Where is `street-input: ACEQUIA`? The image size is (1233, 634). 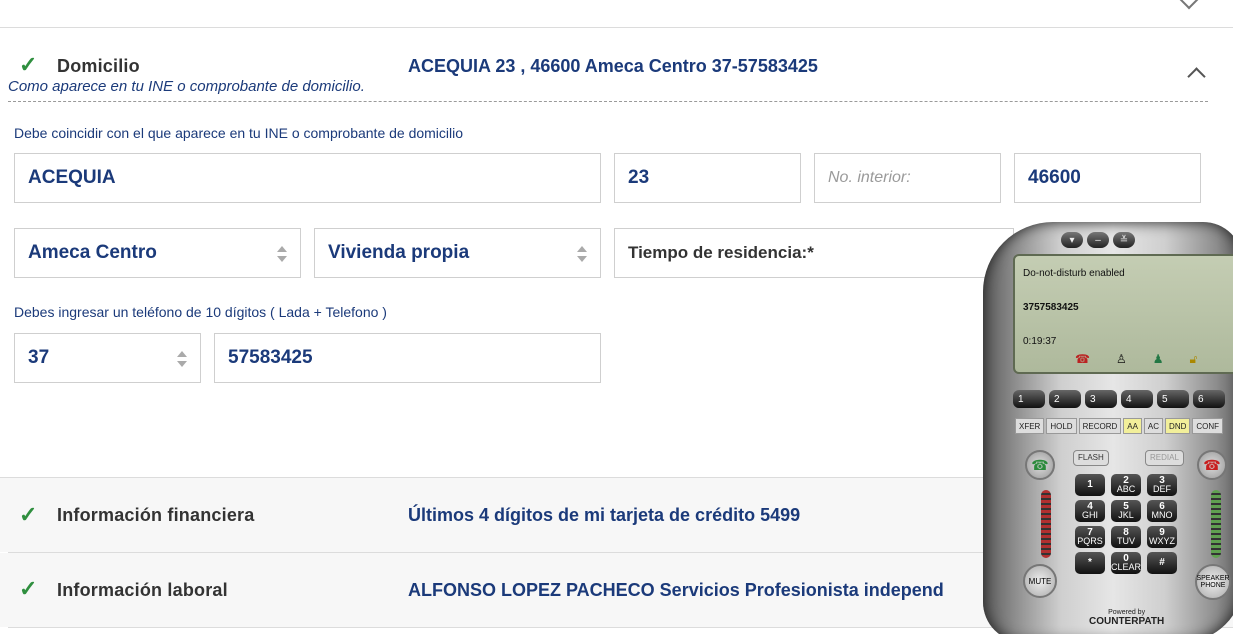 street-input: ACEQUIA is located at coordinates (307, 178).